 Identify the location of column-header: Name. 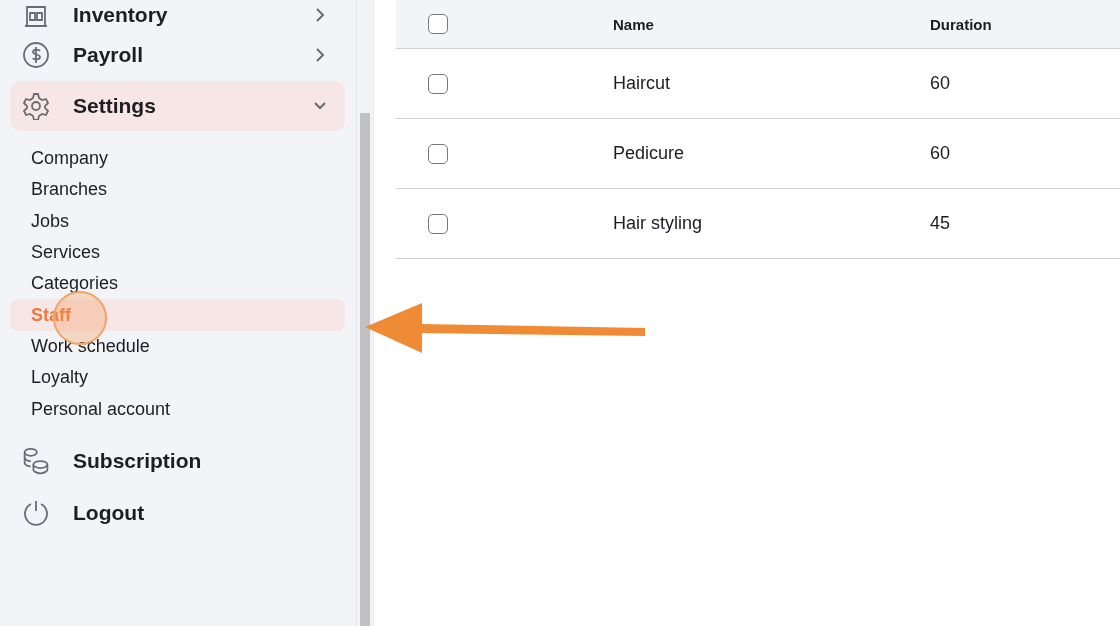
(634, 24).